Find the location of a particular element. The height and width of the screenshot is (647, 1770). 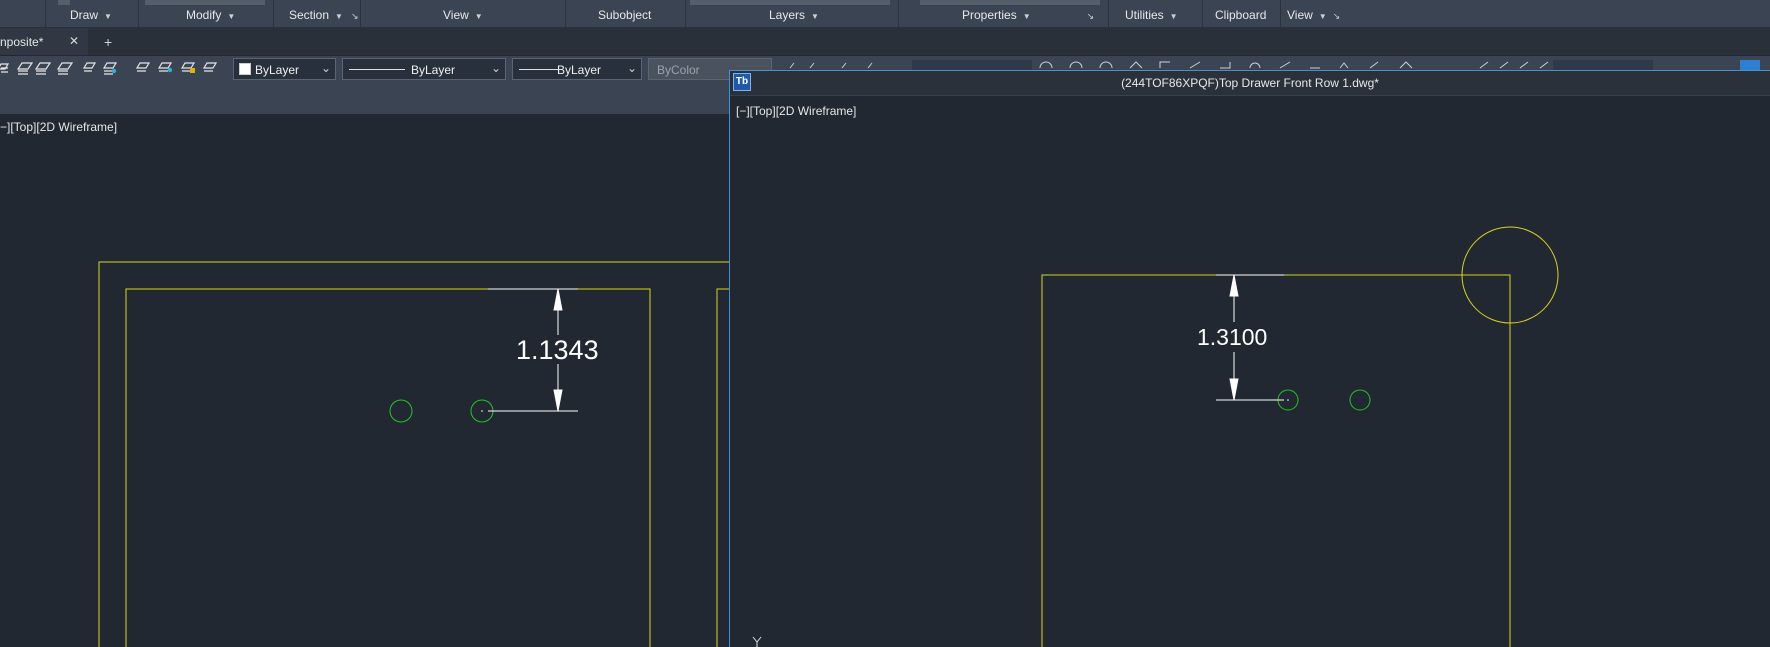

hole-circle is located at coordinates (1360, 400).